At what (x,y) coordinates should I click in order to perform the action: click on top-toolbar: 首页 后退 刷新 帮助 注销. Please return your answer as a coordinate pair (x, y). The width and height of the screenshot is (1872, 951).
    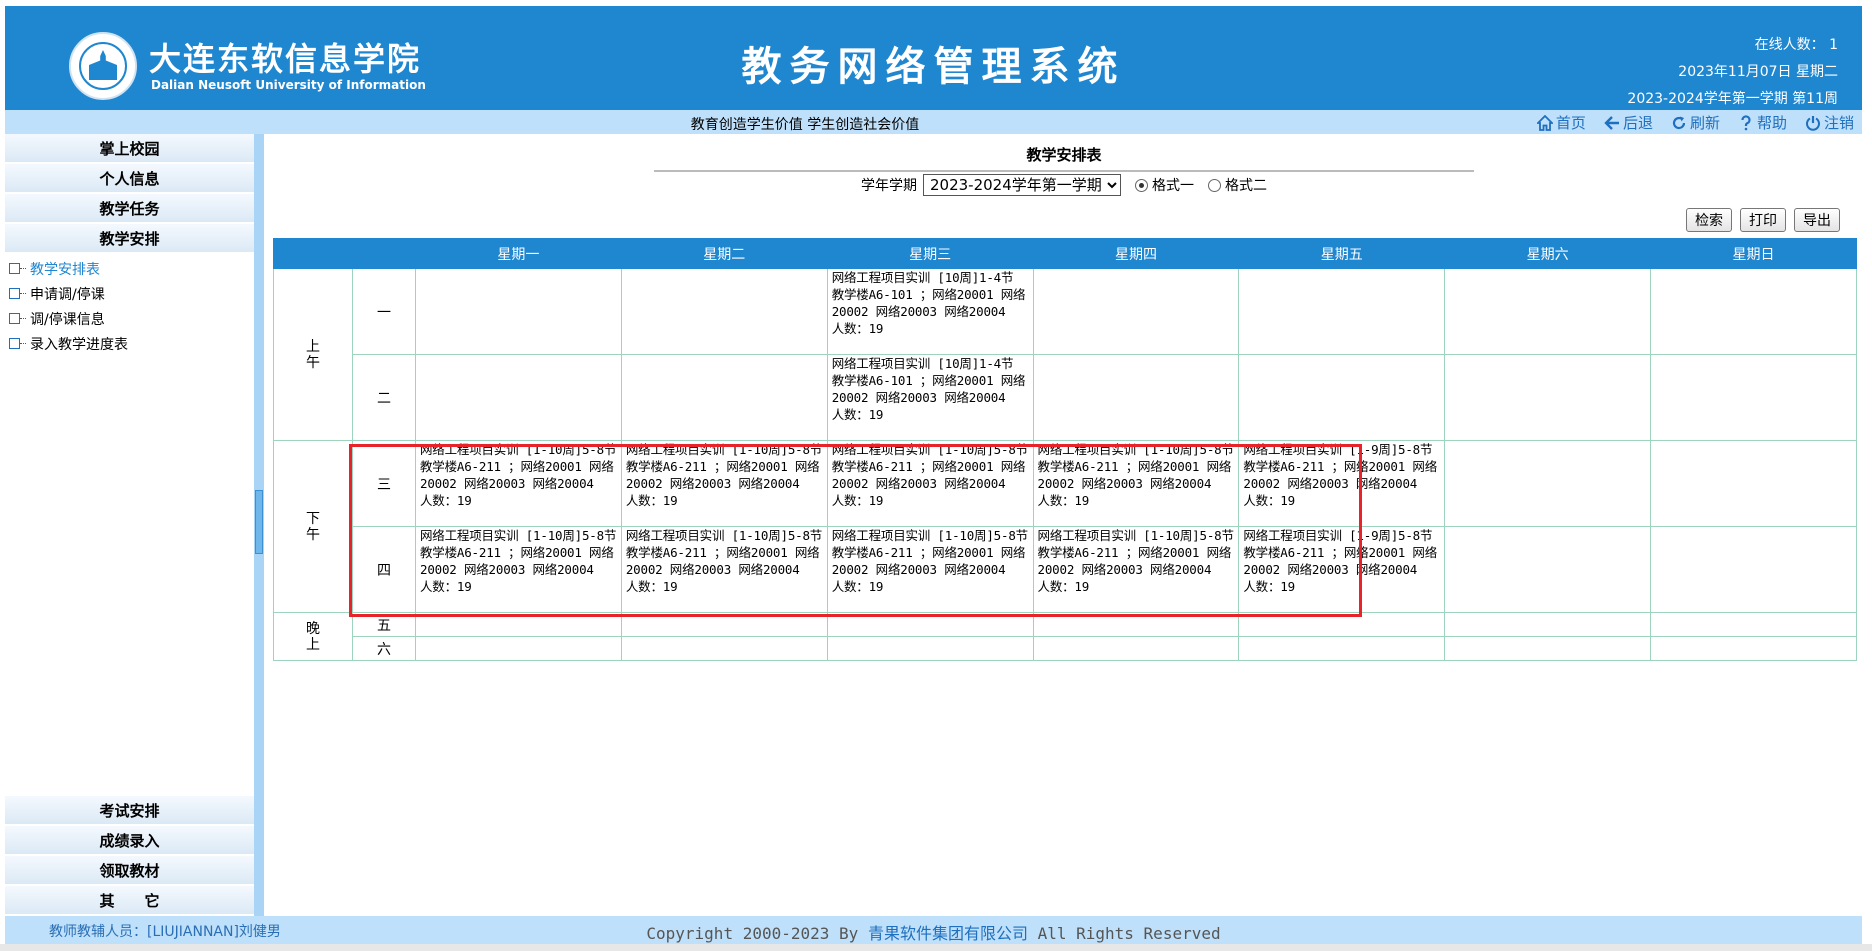
    Looking at the image, I should click on (1695, 122).